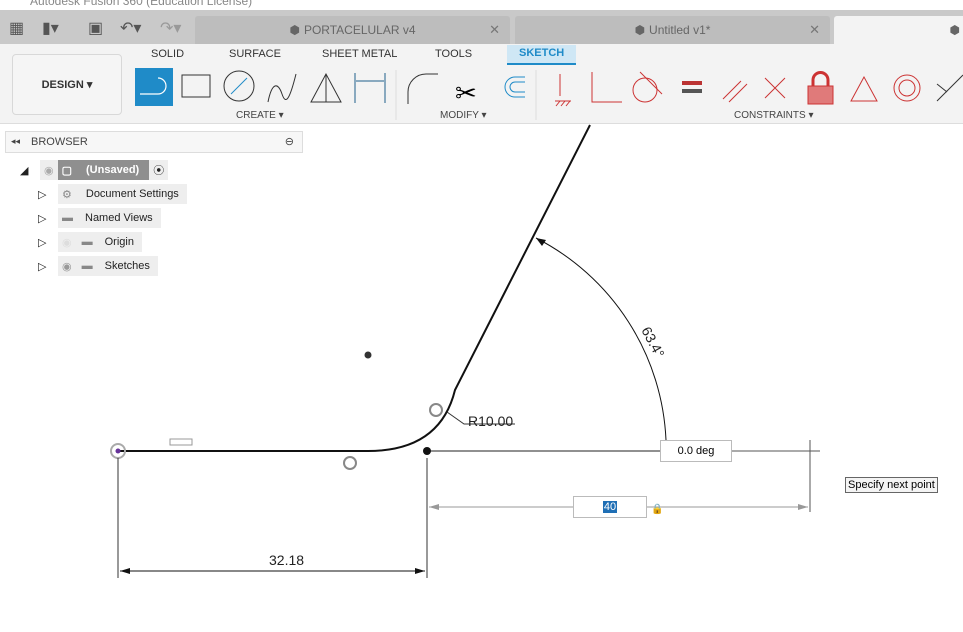 This screenshot has width=963, height=632. I want to click on length-input: 40, so click(610, 507).